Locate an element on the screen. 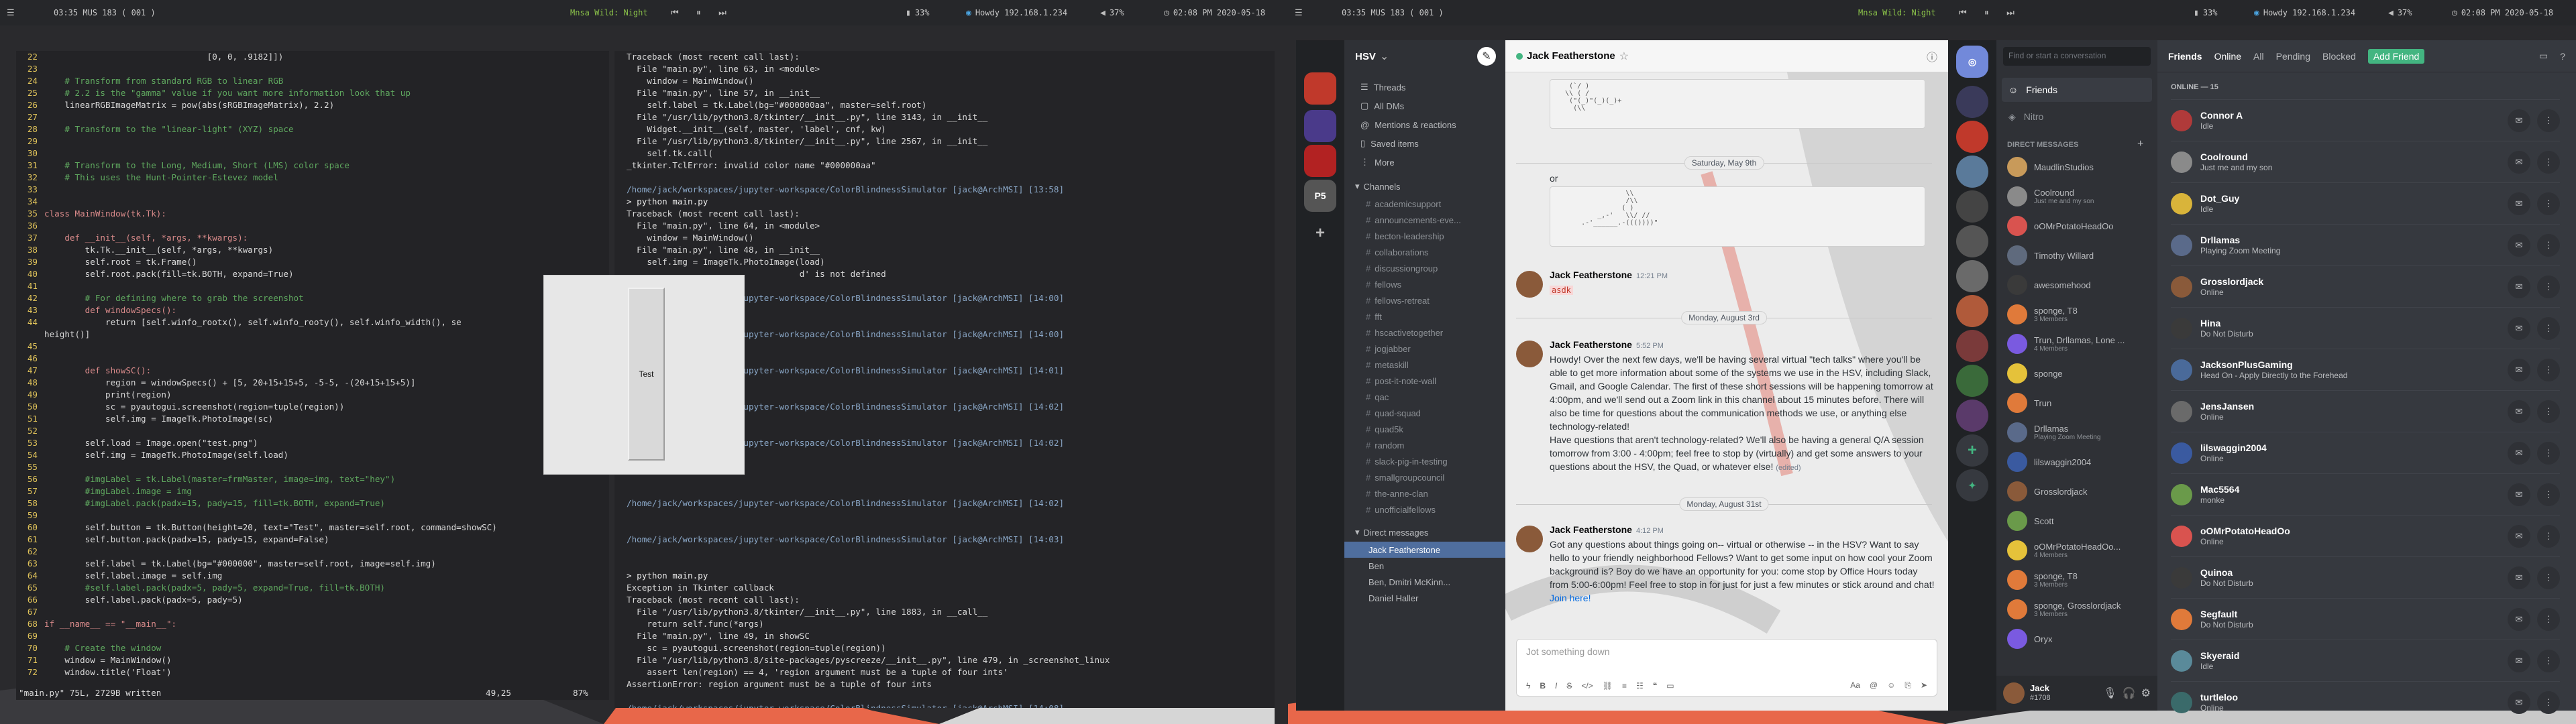  quote-icon: ❝ is located at coordinates (1655, 685).